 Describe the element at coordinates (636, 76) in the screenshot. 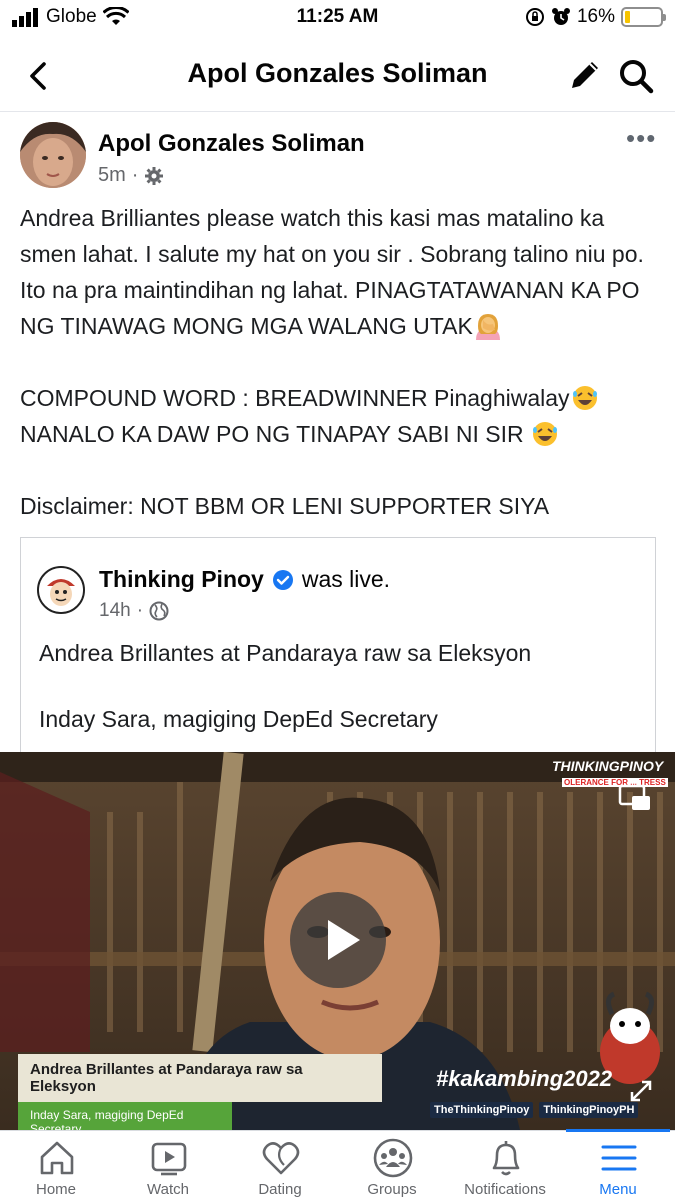

I see `search-icon` at that location.